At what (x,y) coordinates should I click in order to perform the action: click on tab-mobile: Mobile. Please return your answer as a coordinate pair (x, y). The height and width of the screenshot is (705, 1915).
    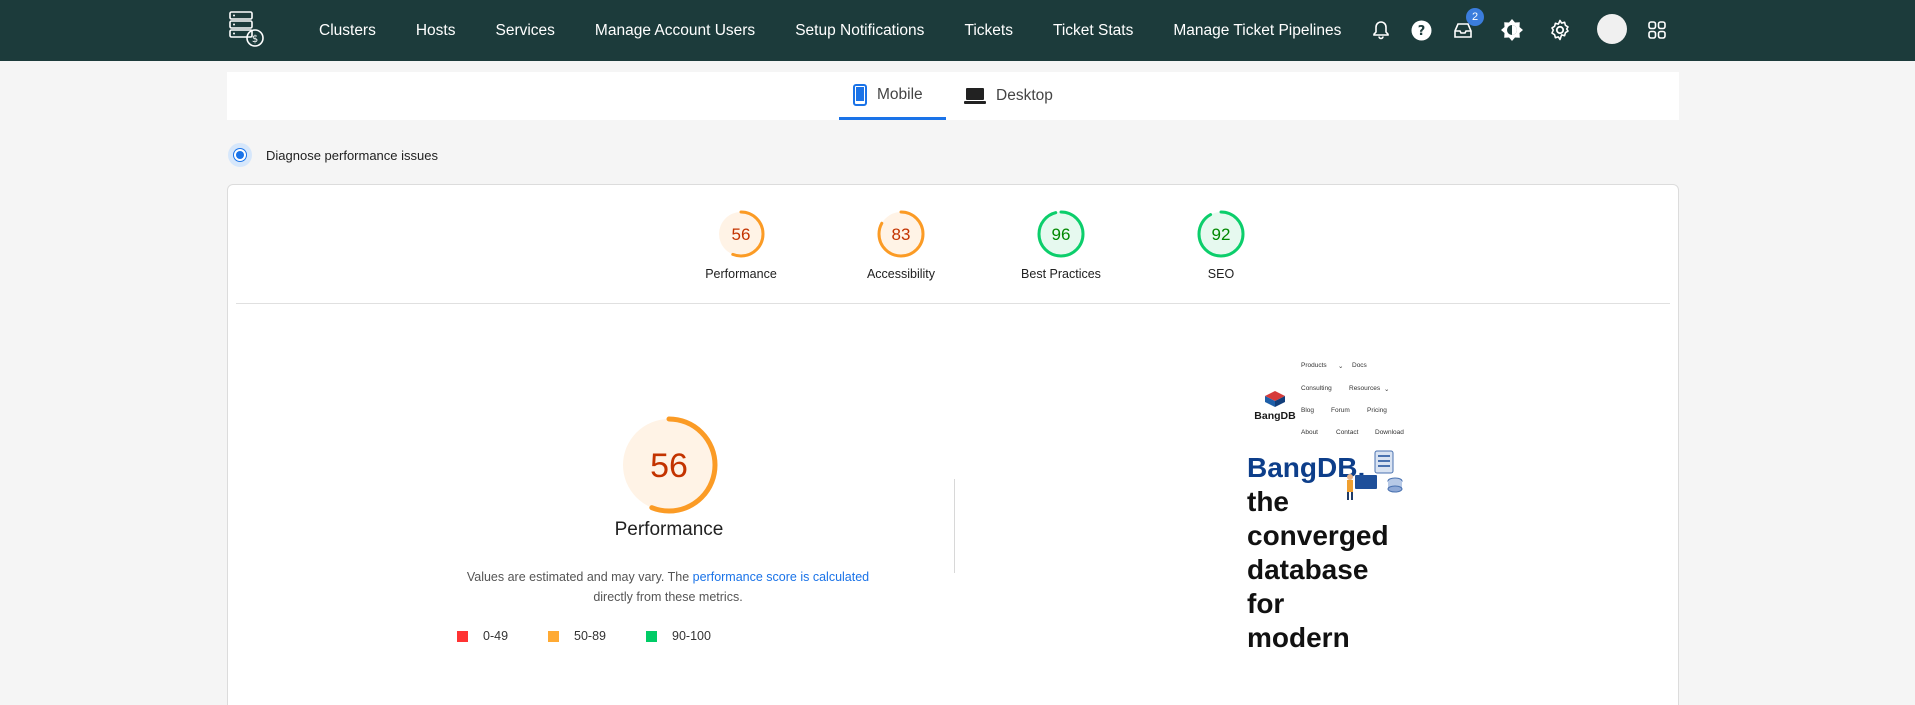
    Looking at the image, I should click on (892, 96).